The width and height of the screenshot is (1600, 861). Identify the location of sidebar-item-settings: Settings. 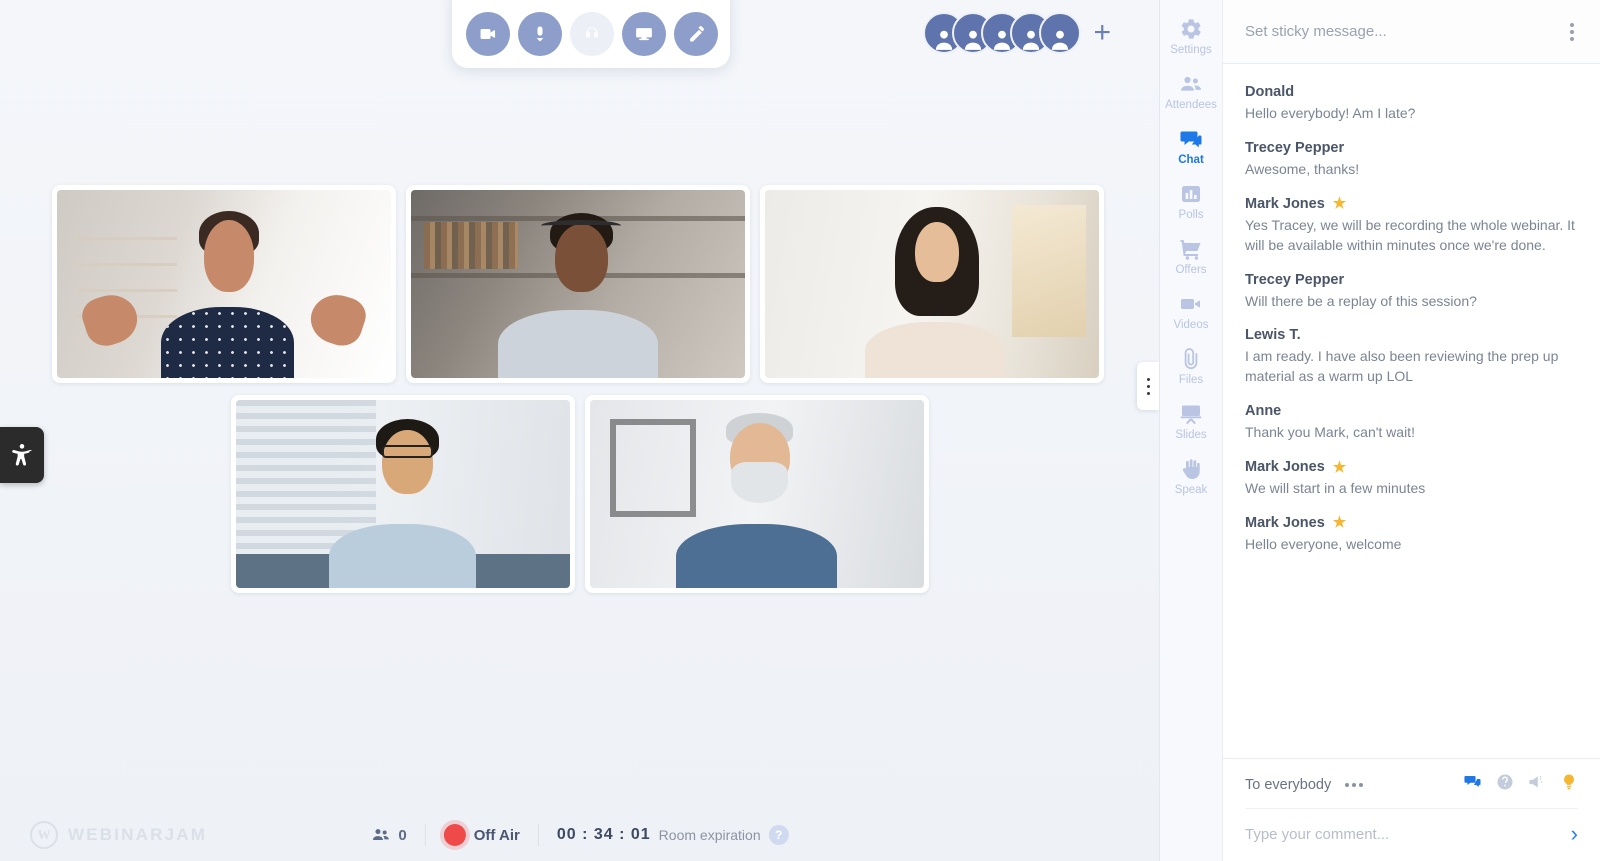
(1191, 35).